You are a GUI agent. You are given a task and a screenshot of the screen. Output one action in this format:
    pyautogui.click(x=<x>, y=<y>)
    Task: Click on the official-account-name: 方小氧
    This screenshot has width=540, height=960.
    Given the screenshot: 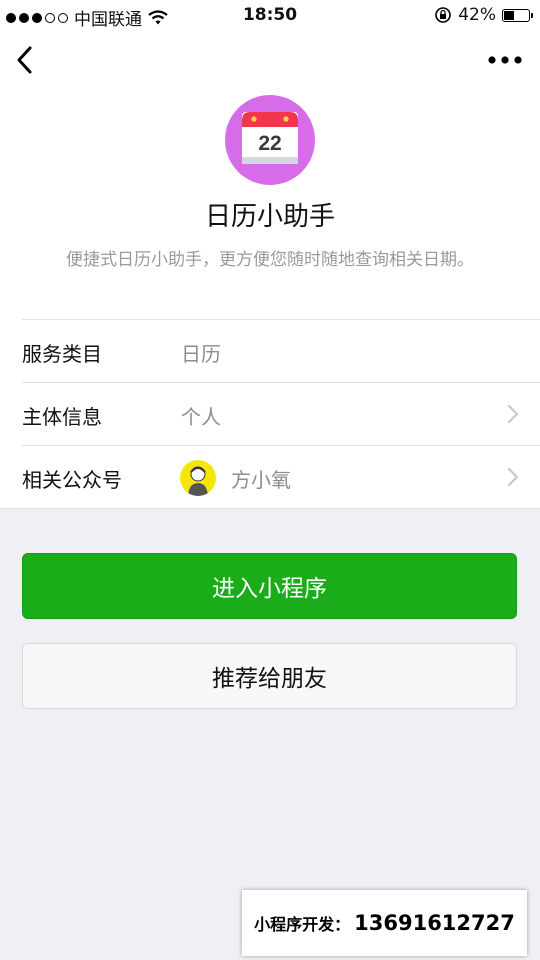 What is the action you would take?
    pyautogui.click(x=261, y=480)
    